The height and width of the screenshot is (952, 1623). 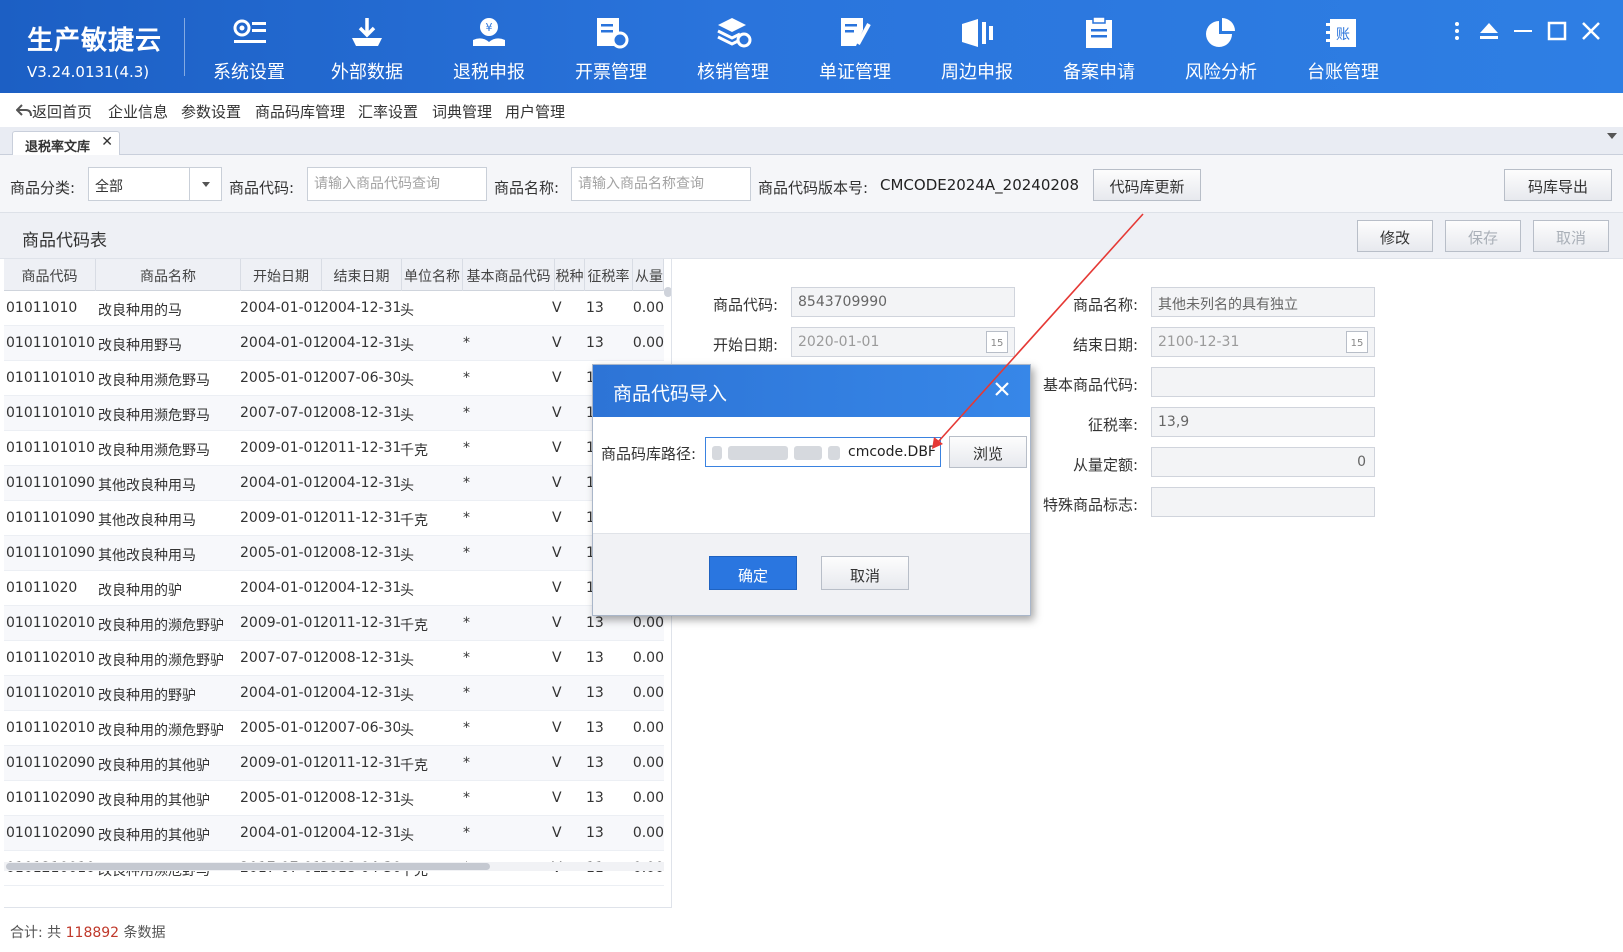 What do you see at coordinates (811, 574) in the screenshot?
I see `dialog-footer: 确定 取消` at bounding box center [811, 574].